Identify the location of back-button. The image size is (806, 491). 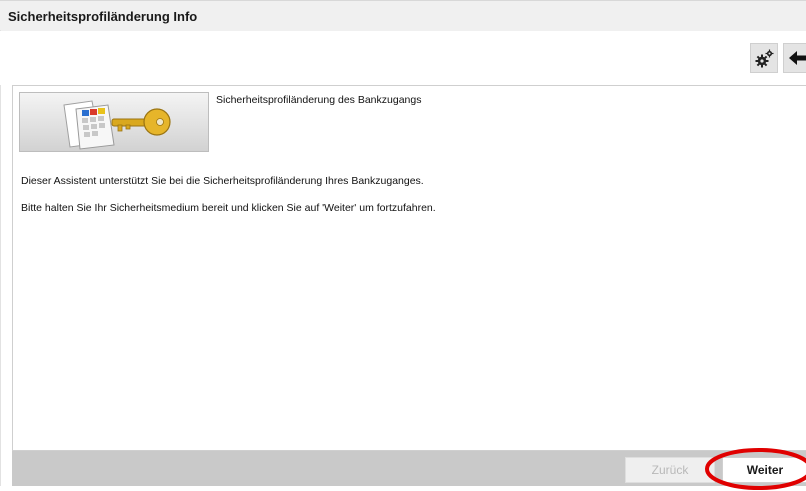
(794, 58).